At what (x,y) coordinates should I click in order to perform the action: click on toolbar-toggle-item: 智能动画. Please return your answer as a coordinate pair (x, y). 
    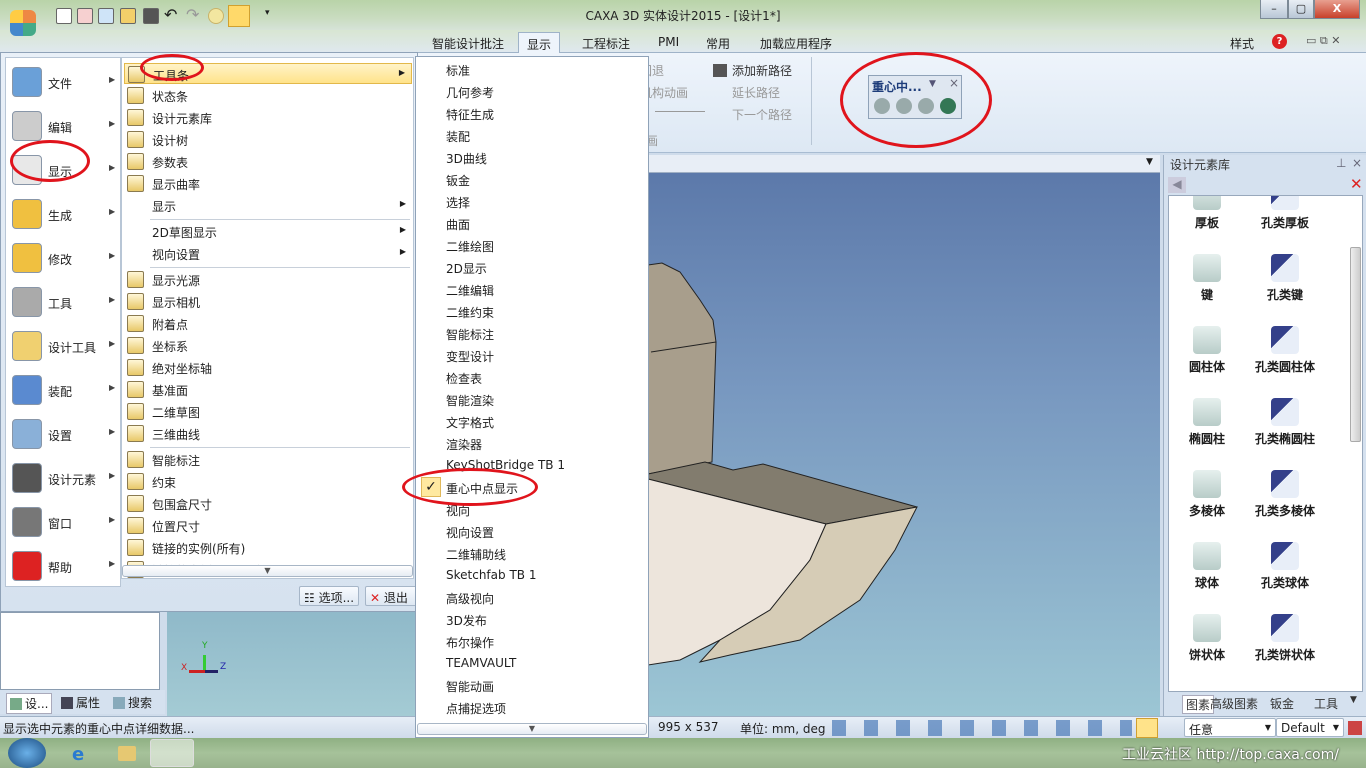
    Looking at the image, I should click on (532, 685).